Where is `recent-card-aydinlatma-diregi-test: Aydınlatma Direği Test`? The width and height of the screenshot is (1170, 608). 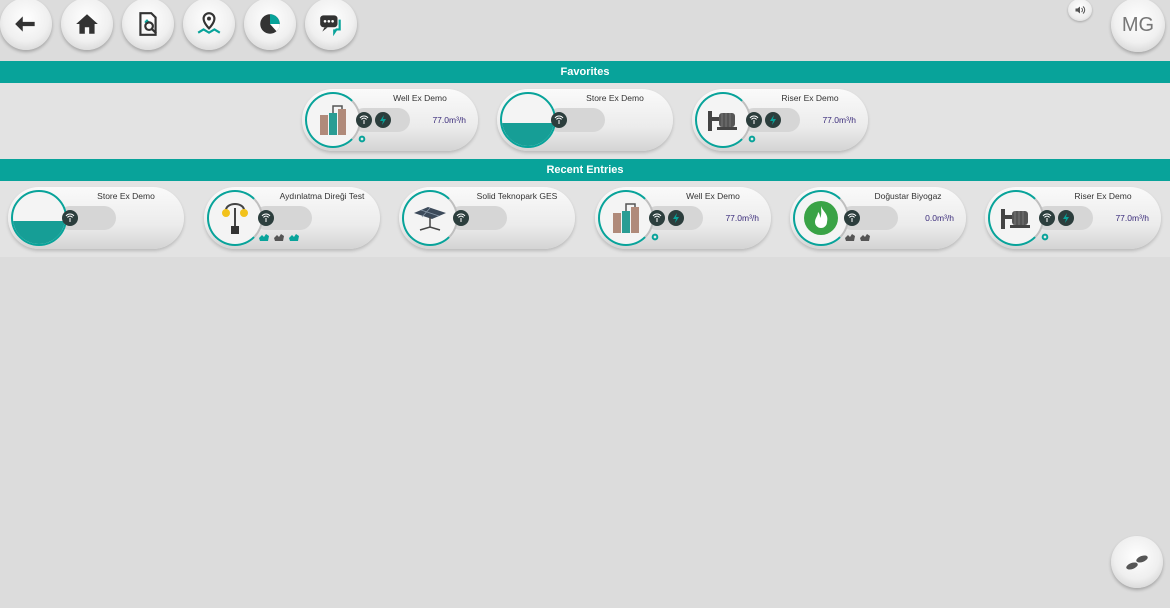
recent-card-aydinlatma-diregi-test: Aydınlatma Direği Test is located at coordinates (292, 218).